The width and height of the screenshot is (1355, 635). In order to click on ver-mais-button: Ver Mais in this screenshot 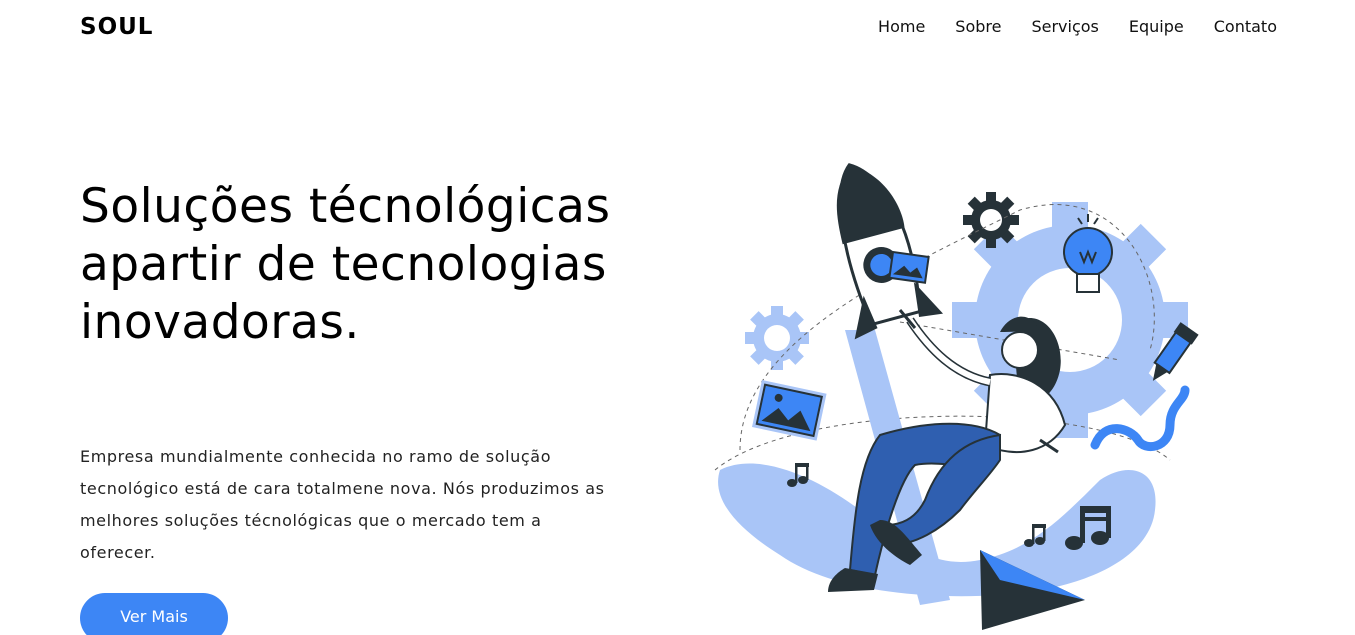, I will do `click(154, 614)`.